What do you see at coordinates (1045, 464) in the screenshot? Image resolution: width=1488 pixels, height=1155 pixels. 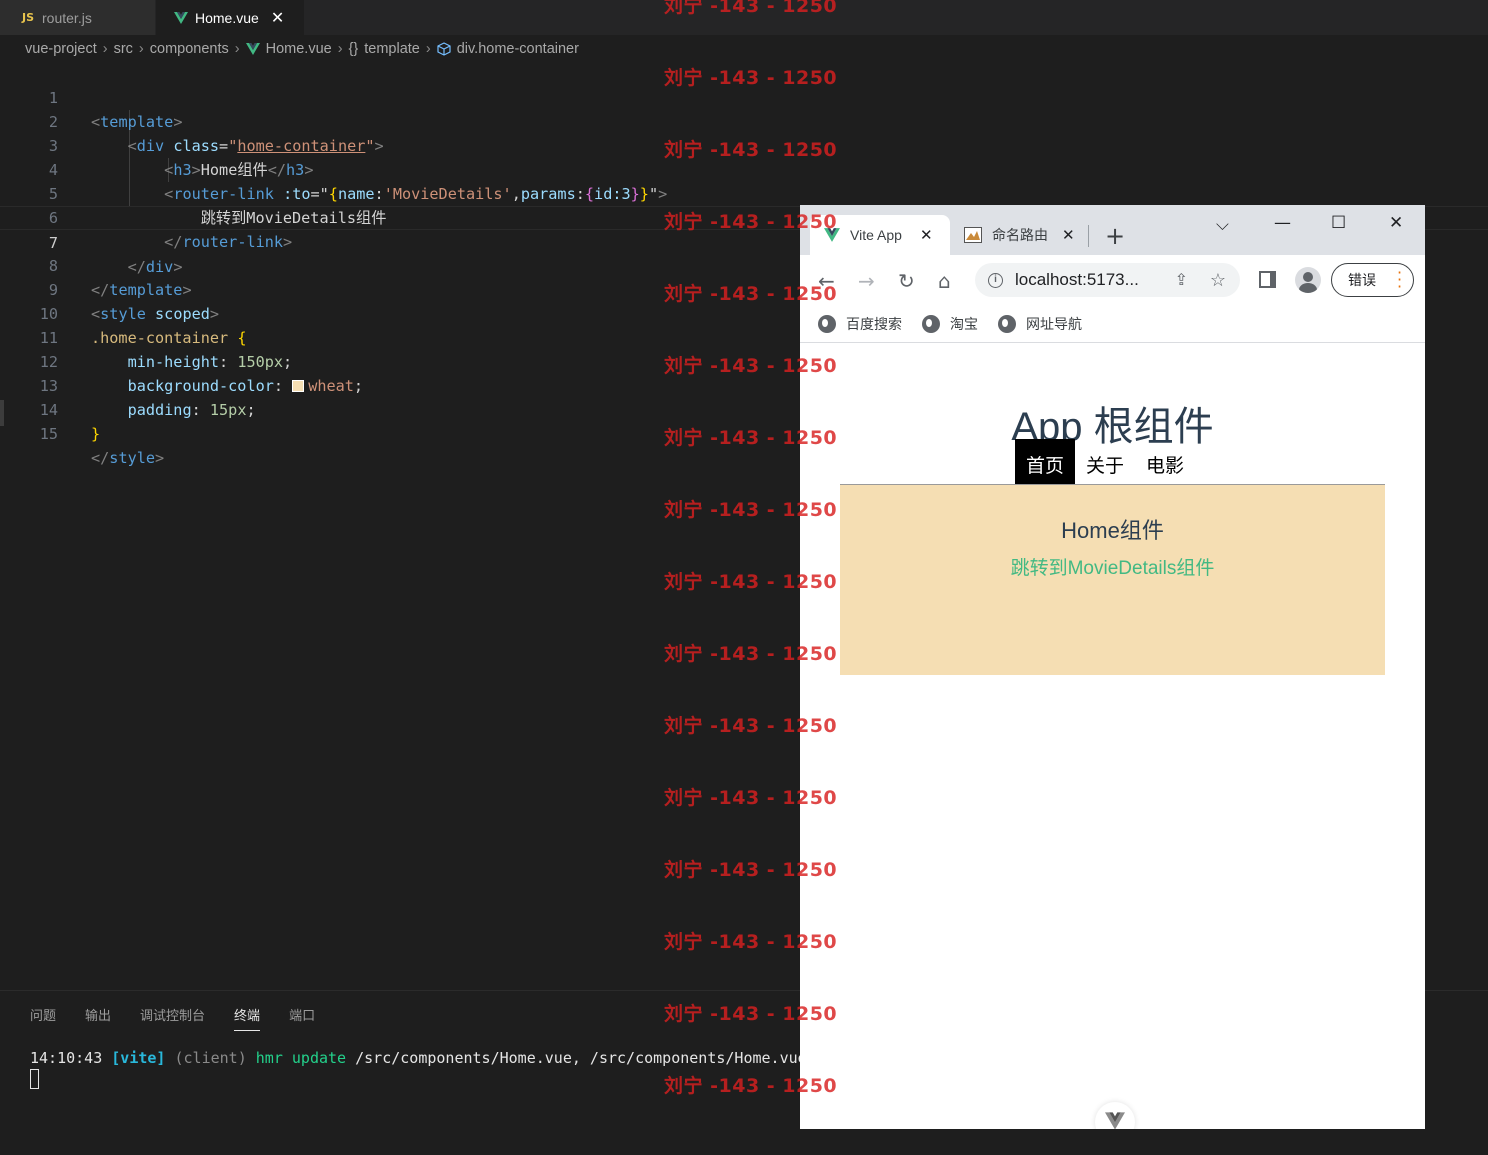 I see `nav-link-home: 首页` at bounding box center [1045, 464].